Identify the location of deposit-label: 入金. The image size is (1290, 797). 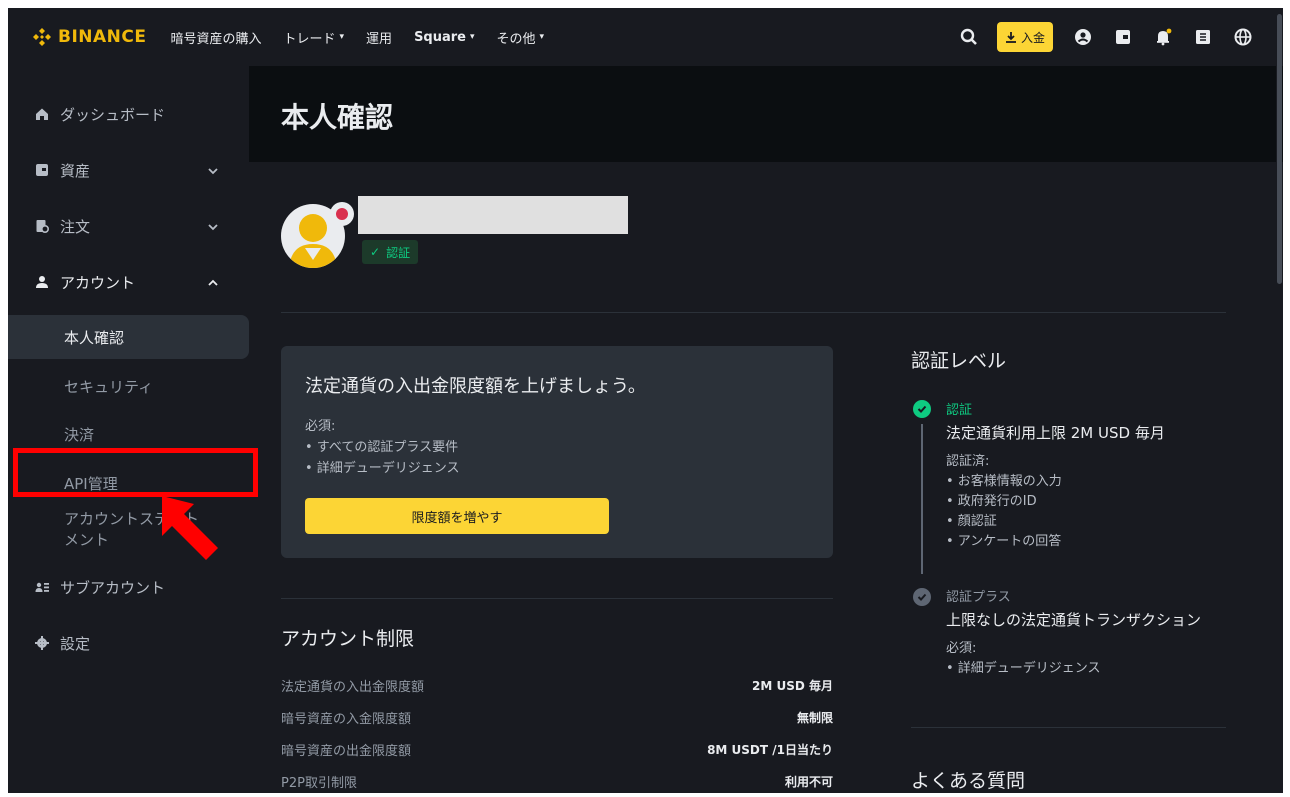
(1032, 37).